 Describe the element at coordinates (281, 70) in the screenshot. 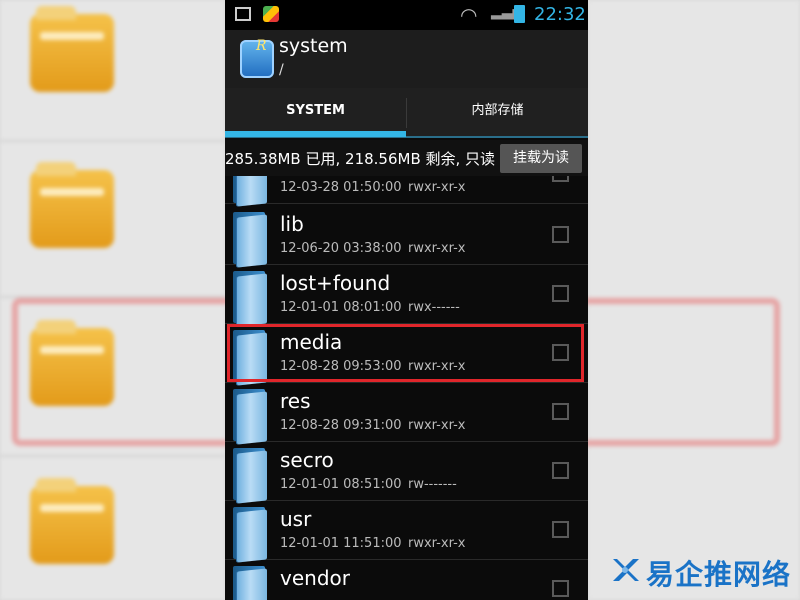

I see `current-path: /` at that location.